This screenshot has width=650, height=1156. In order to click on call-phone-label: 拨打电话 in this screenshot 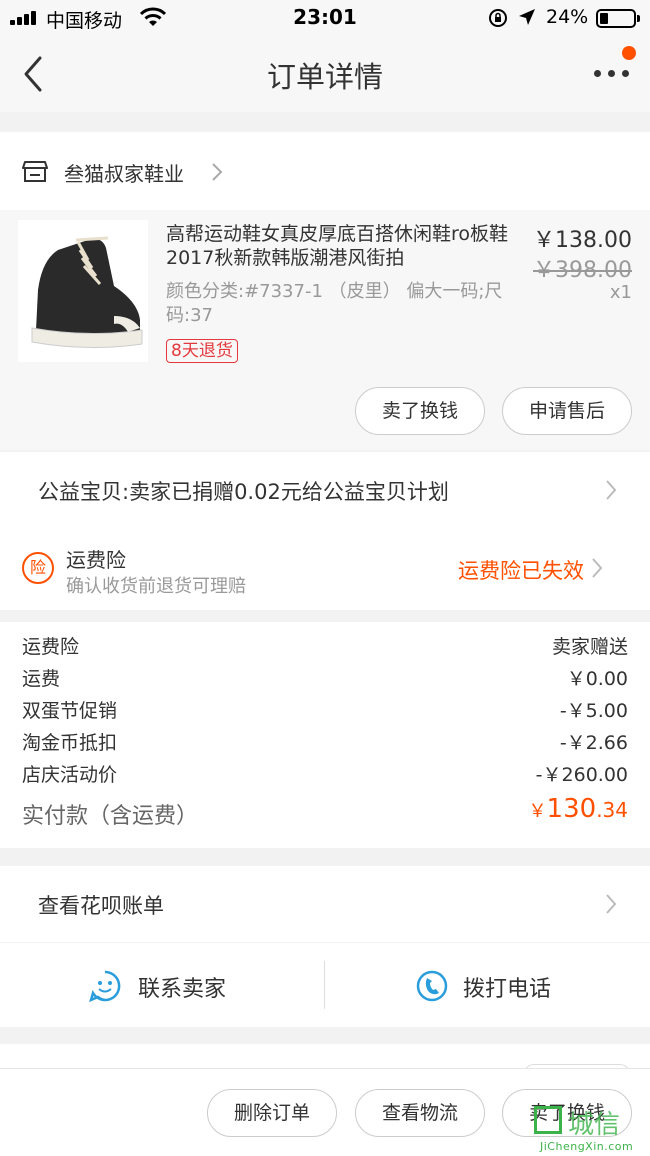, I will do `click(507, 989)`.